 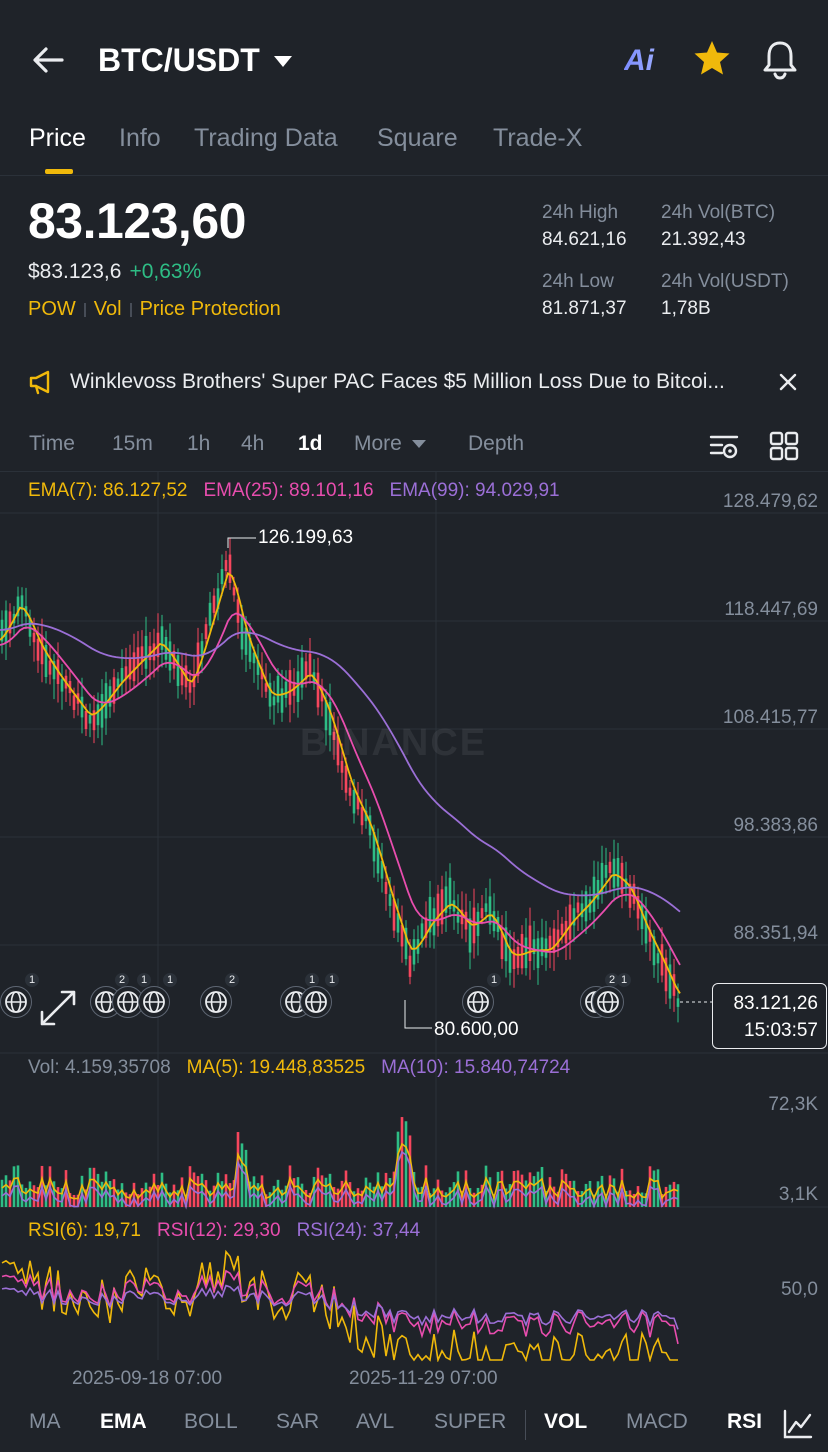 I want to click on indicator-vol: VOL, so click(x=565, y=1422).